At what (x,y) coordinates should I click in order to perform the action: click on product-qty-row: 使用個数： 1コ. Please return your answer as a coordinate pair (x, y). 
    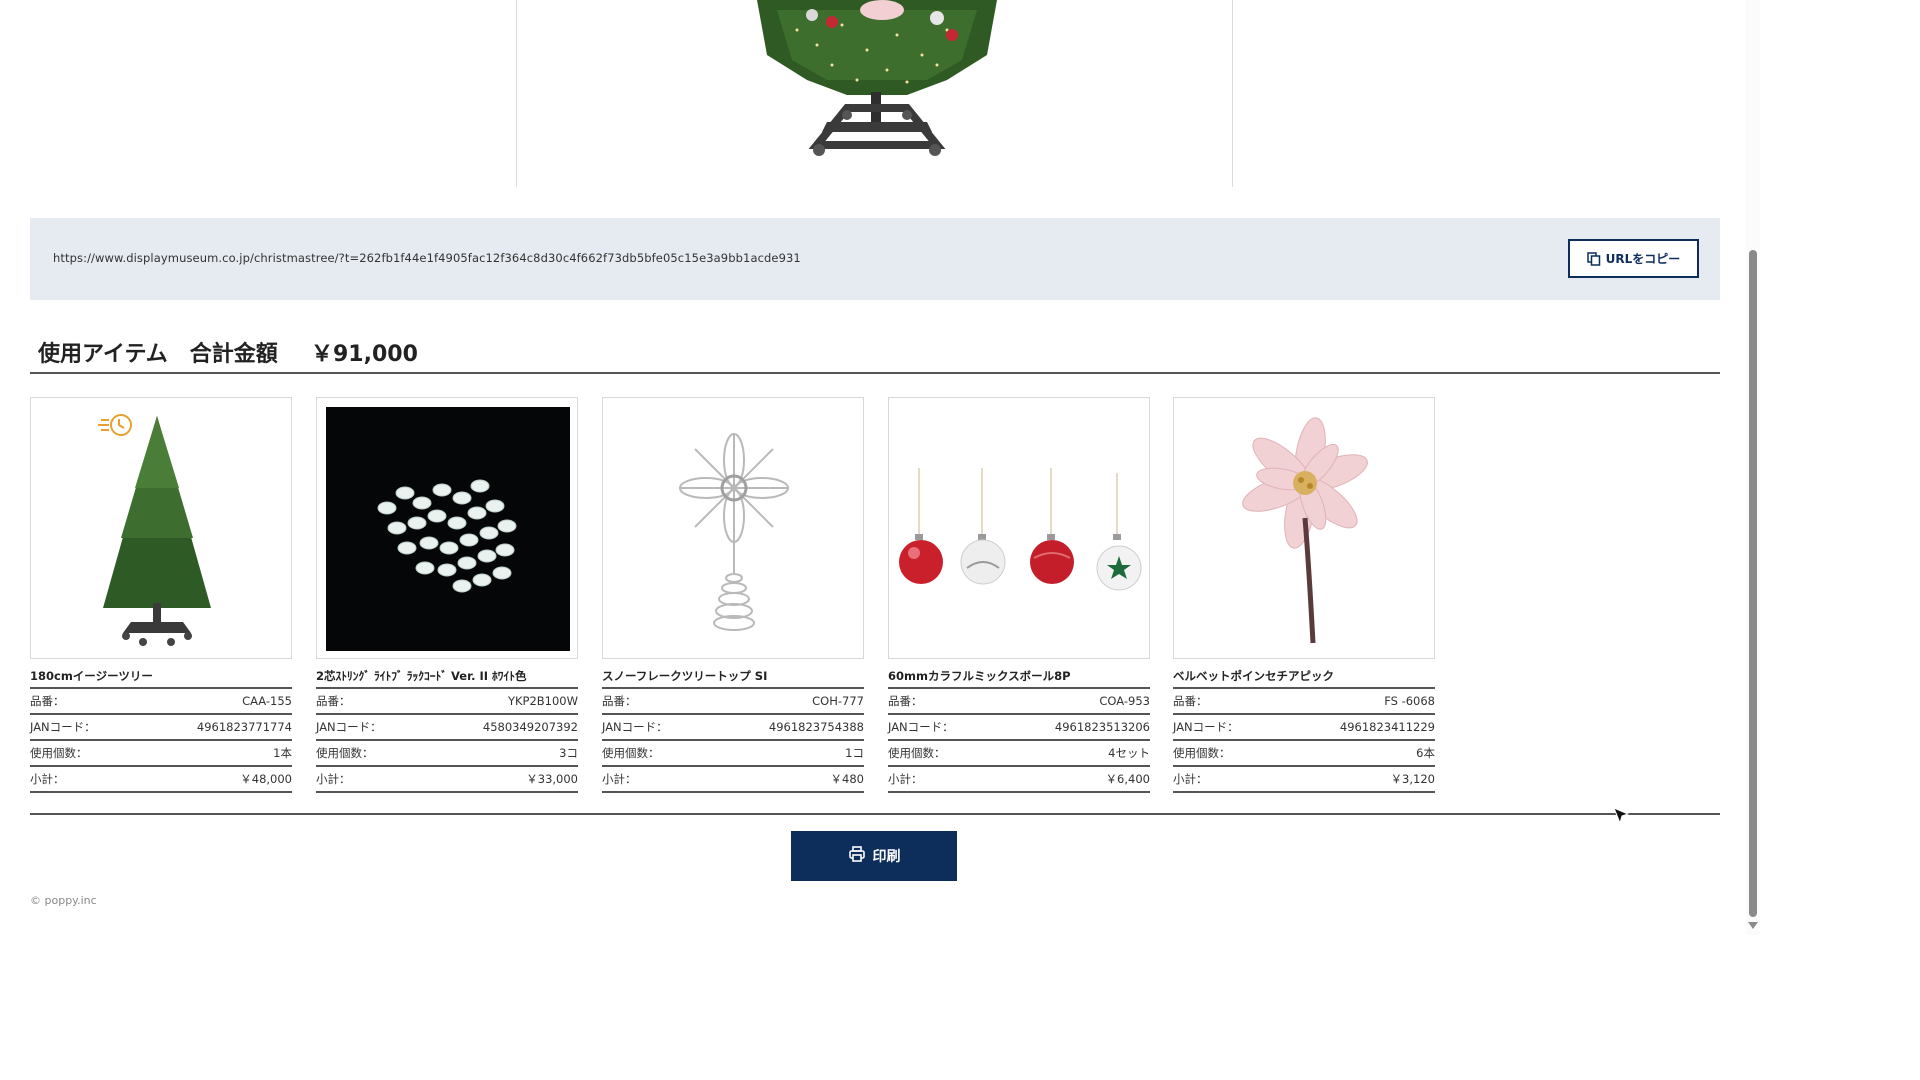
    Looking at the image, I should click on (733, 754).